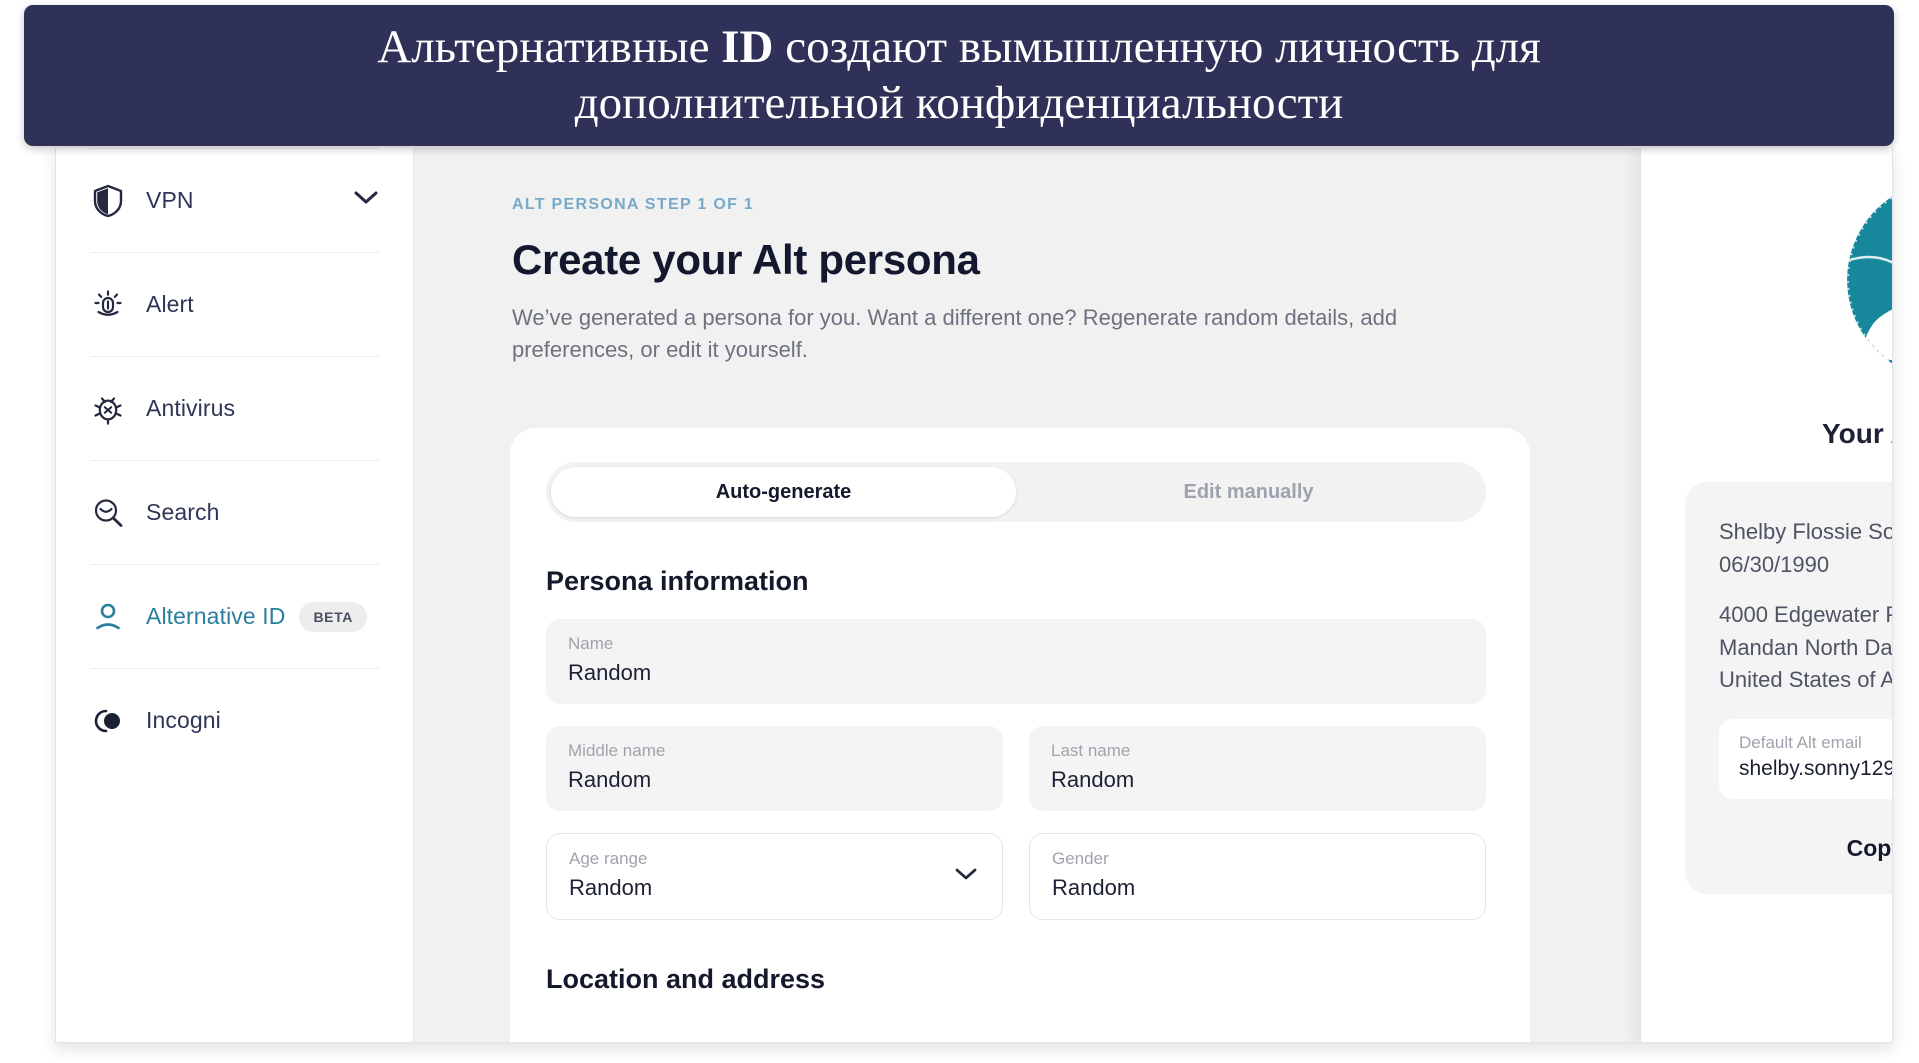 The width and height of the screenshot is (1919, 1063). I want to click on headline-part-2: создают вымышленную личность для, so click(1157, 46).